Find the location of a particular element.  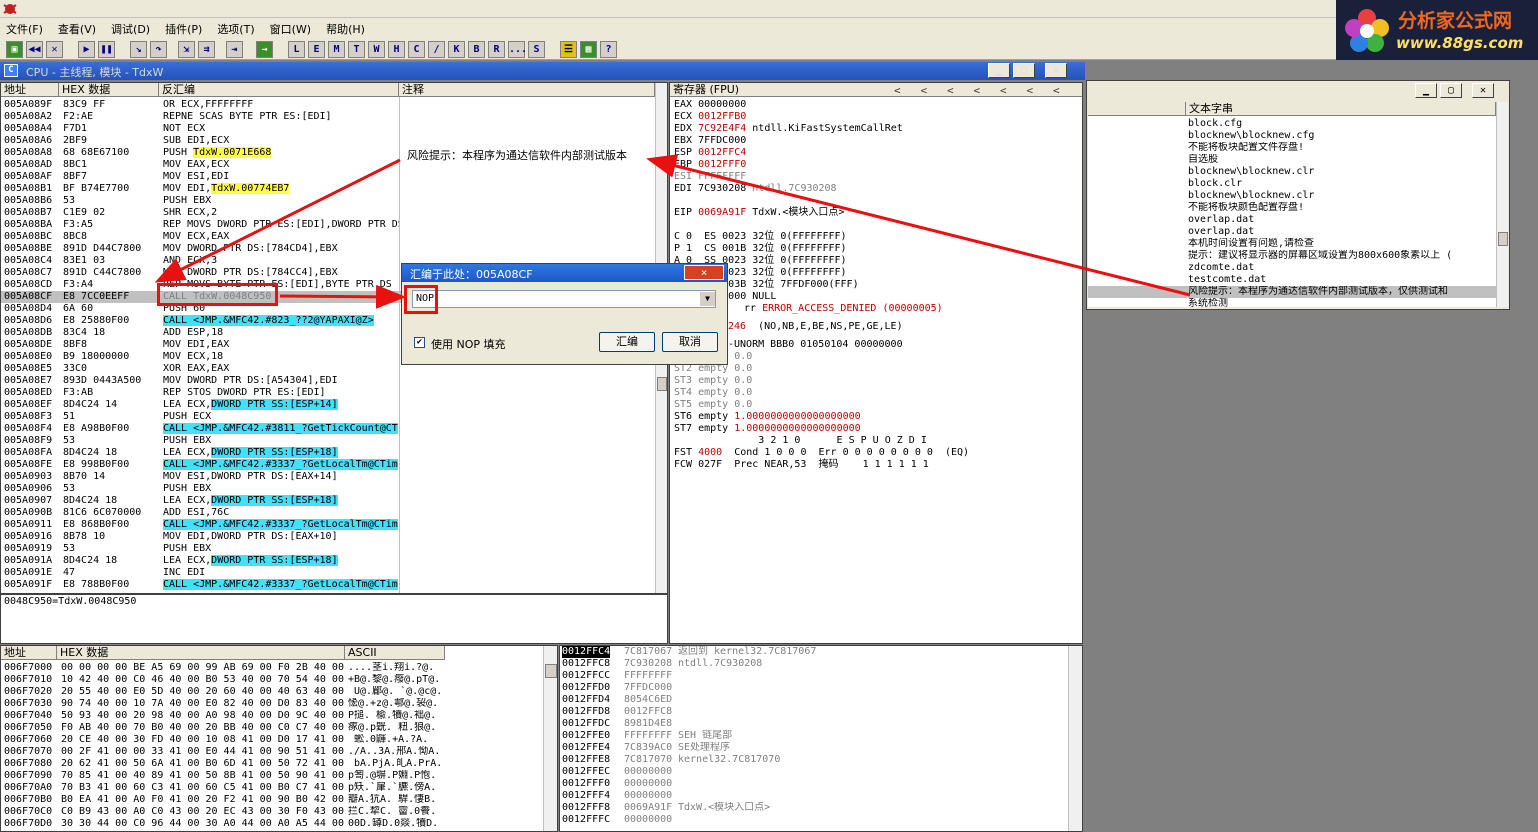

arrow-to-comment is located at coordinates (918, 225).